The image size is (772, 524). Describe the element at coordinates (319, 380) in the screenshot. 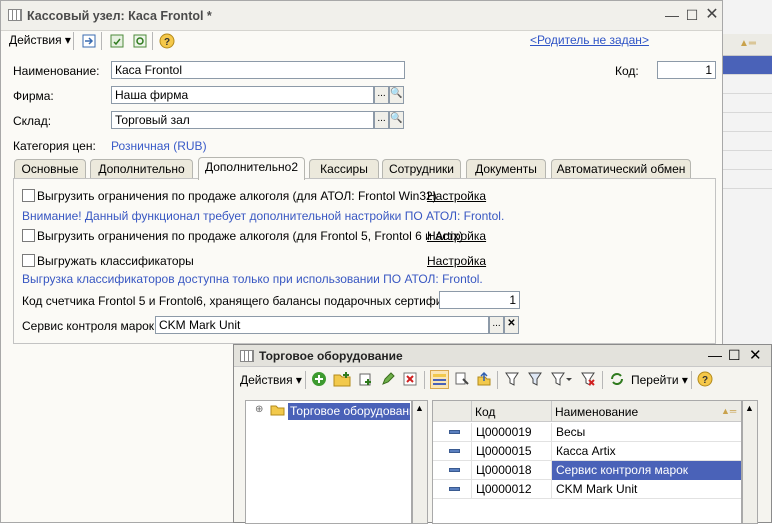

I see `add-icon` at that location.